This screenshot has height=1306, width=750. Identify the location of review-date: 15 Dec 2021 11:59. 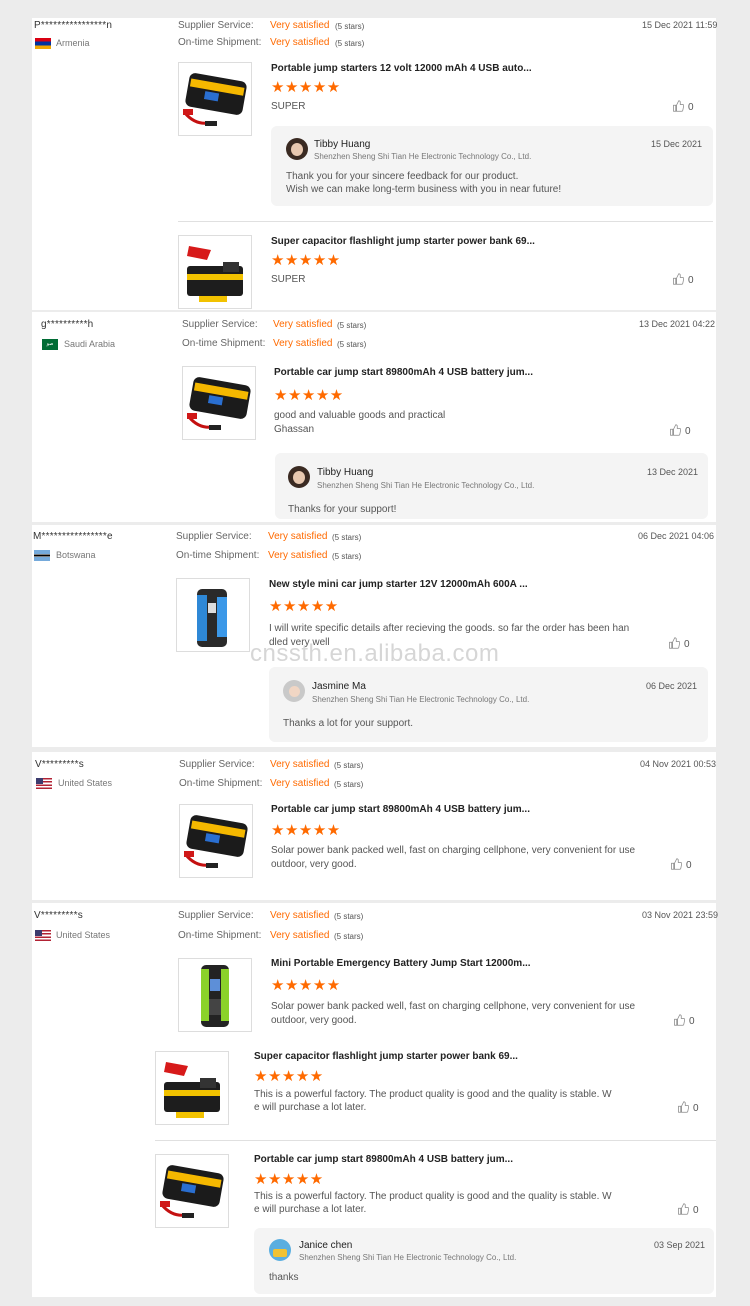
(680, 25).